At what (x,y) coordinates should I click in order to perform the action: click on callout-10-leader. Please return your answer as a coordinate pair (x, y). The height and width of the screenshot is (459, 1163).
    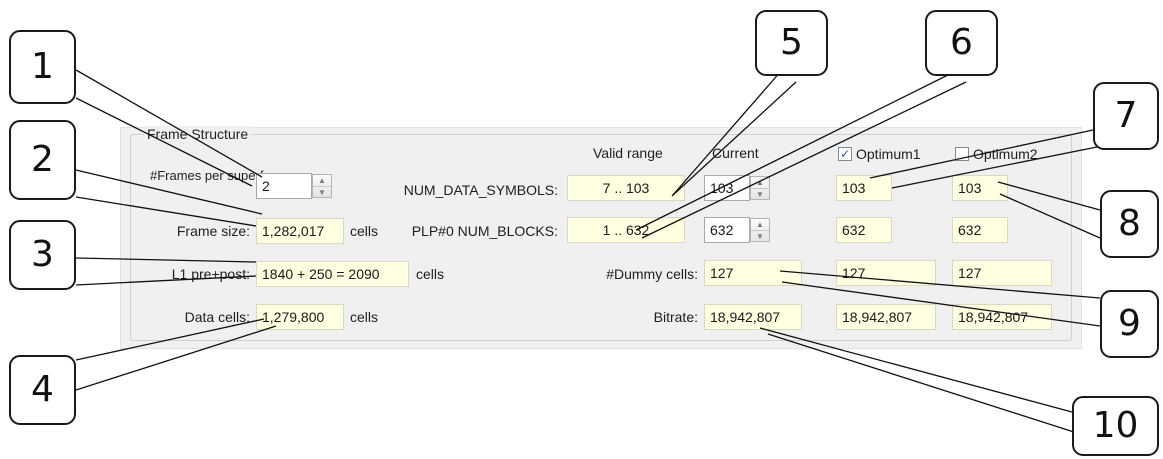
    Looking at the image, I should click on (918, 380).